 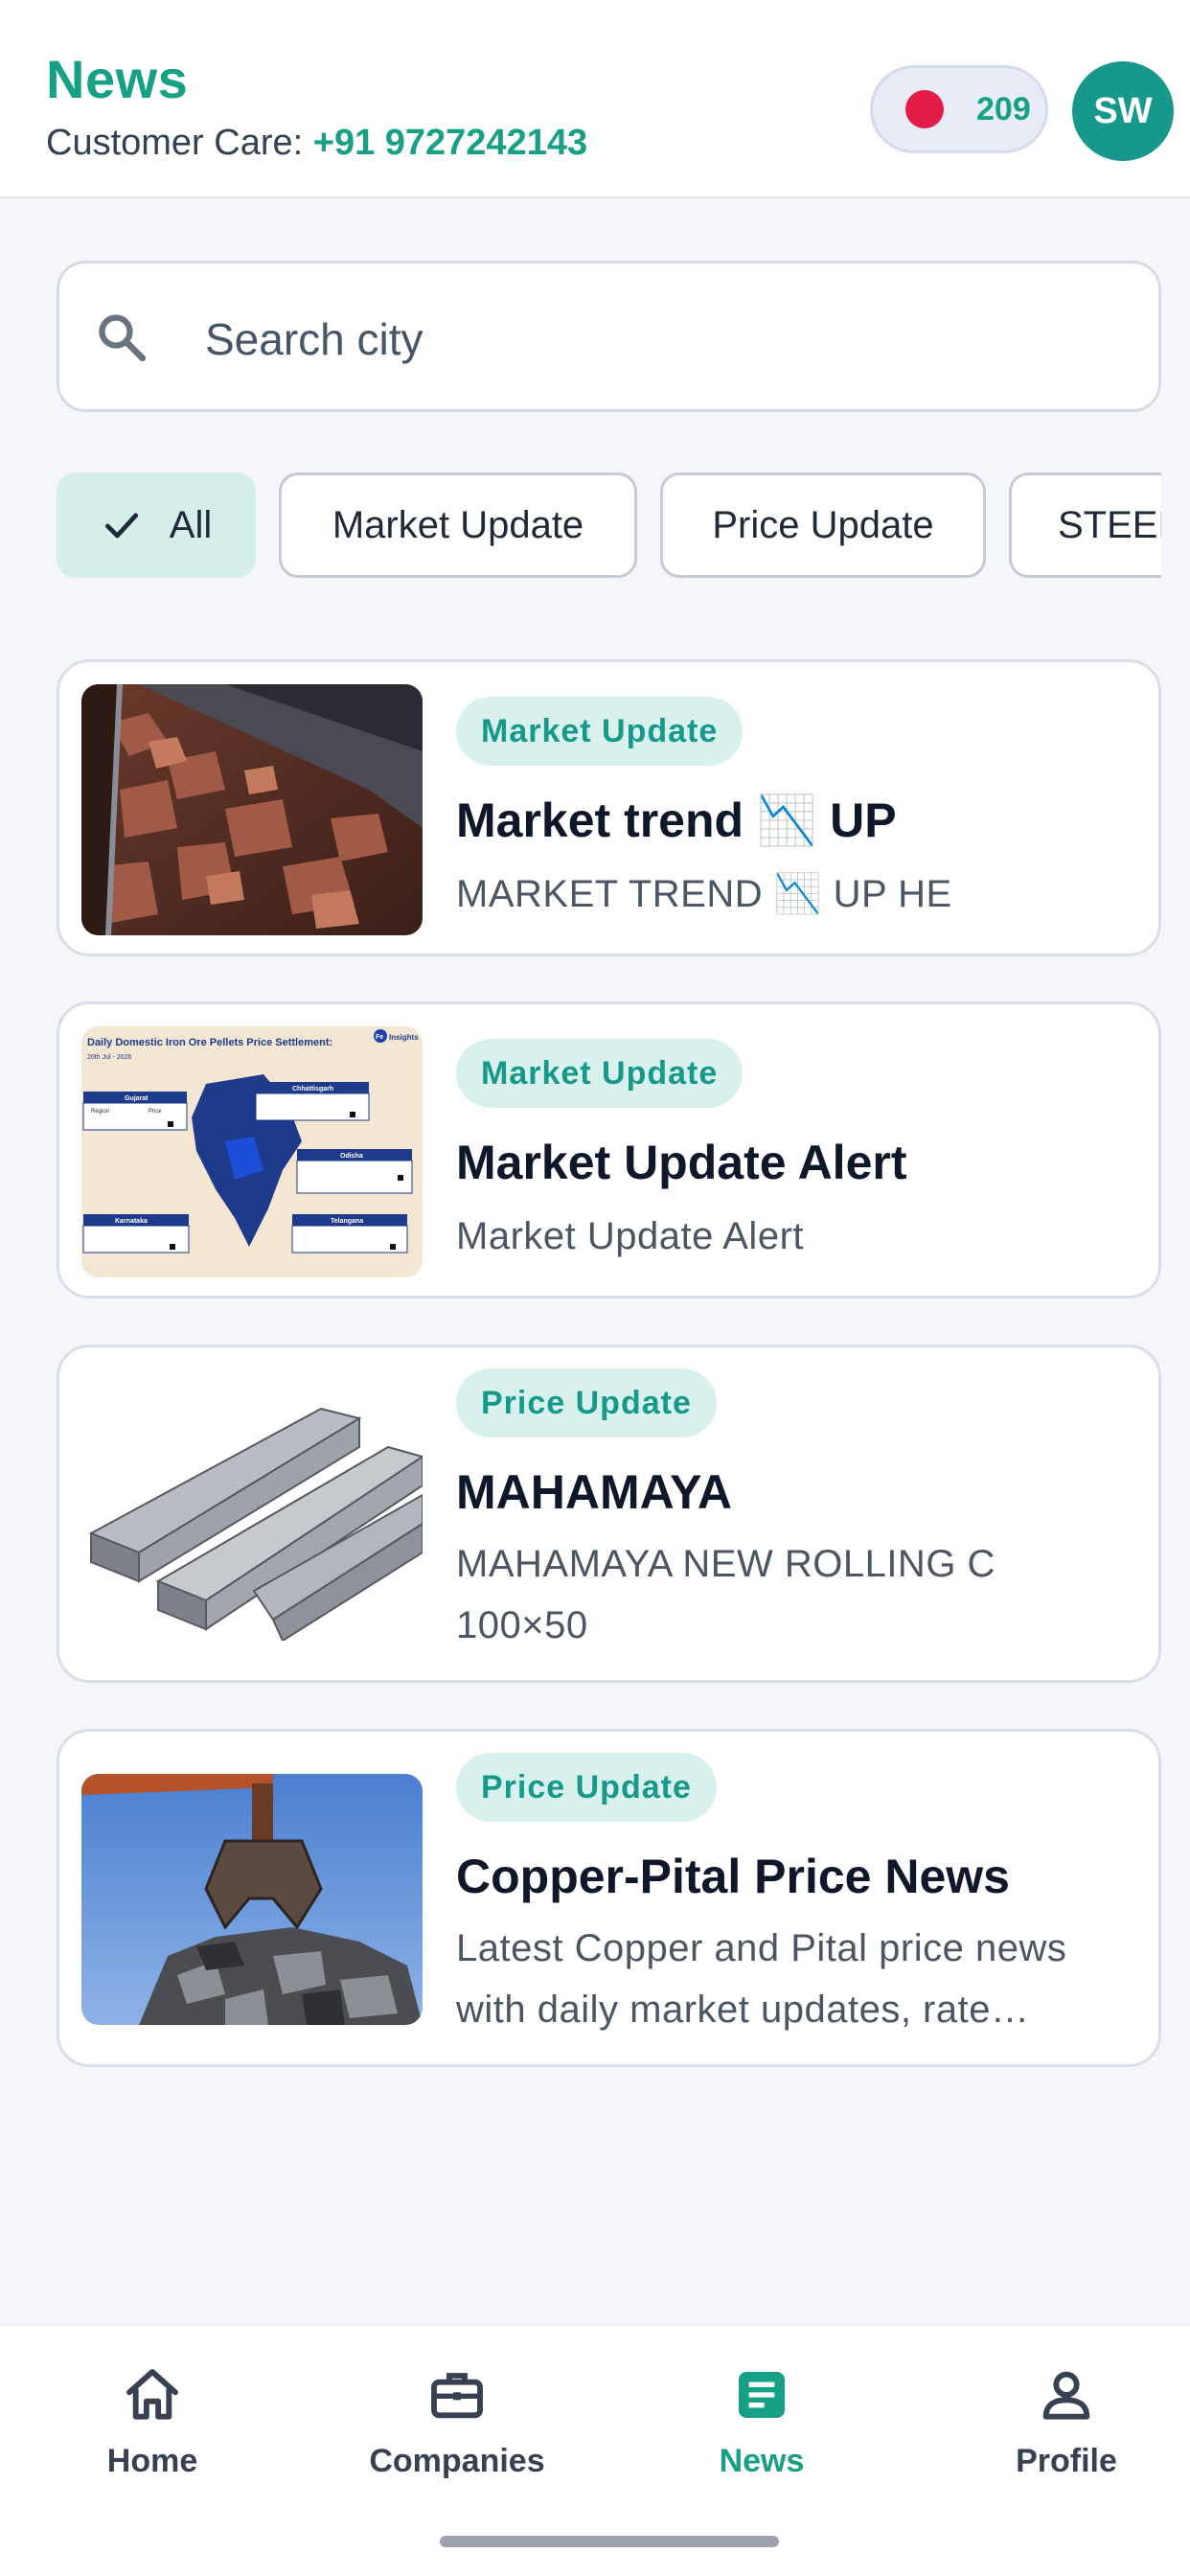 What do you see at coordinates (1123, 111) in the screenshot?
I see `avatar: SW` at bounding box center [1123, 111].